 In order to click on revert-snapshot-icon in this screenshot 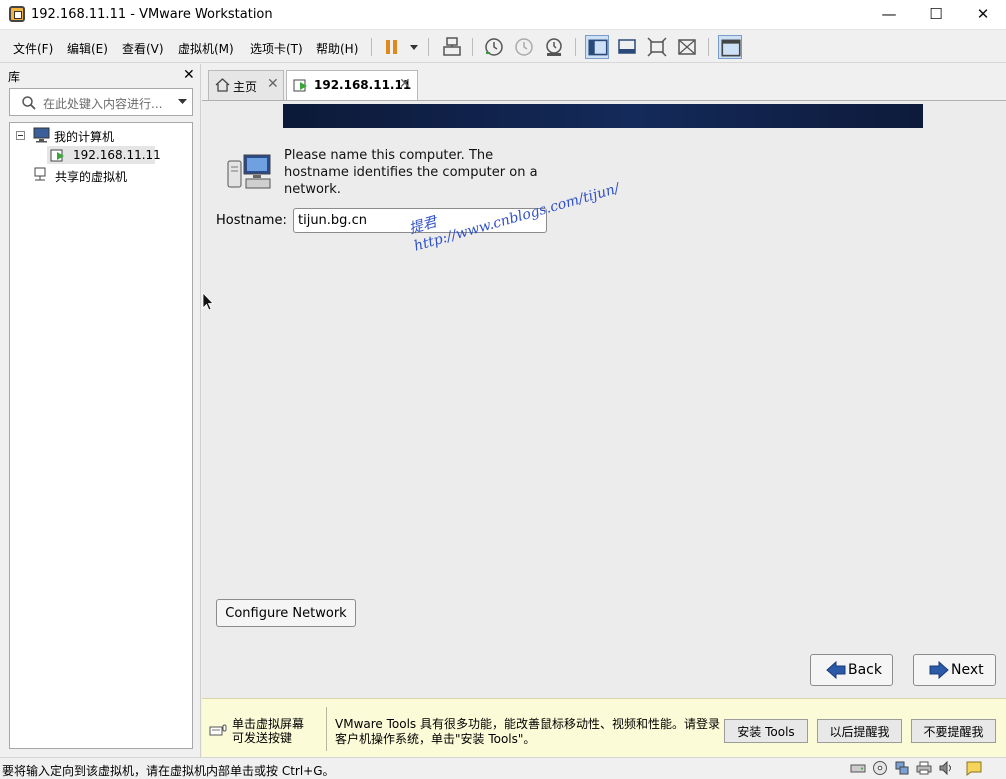, I will do `click(524, 47)`.